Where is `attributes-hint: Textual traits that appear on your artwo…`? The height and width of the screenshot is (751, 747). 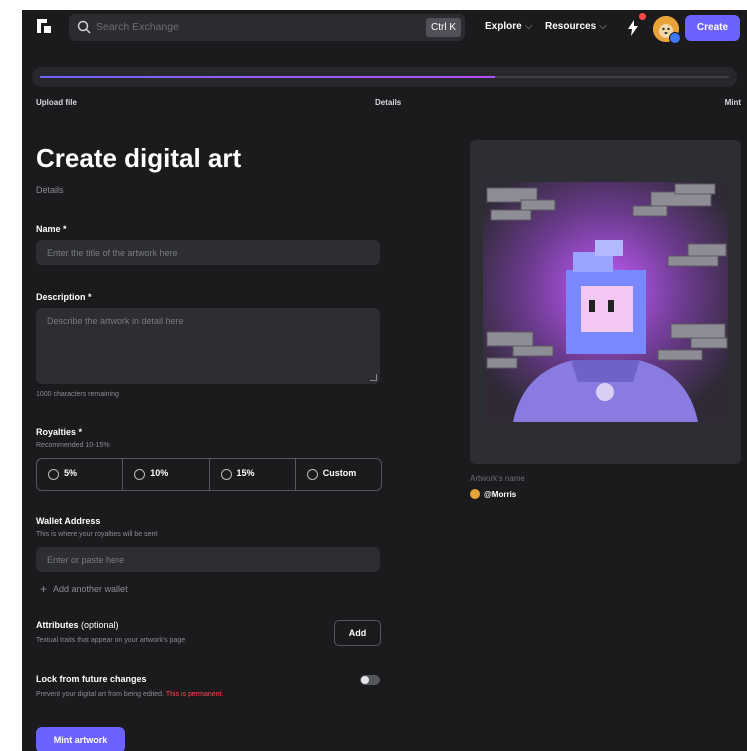
attributes-hint: Textual traits that appear on your artwo… is located at coordinates (111, 640).